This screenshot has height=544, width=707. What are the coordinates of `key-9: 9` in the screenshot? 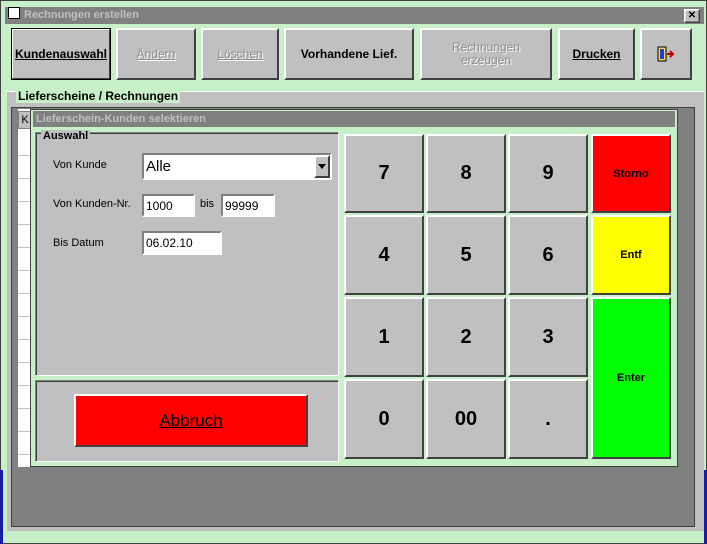 It's located at (548, 173).